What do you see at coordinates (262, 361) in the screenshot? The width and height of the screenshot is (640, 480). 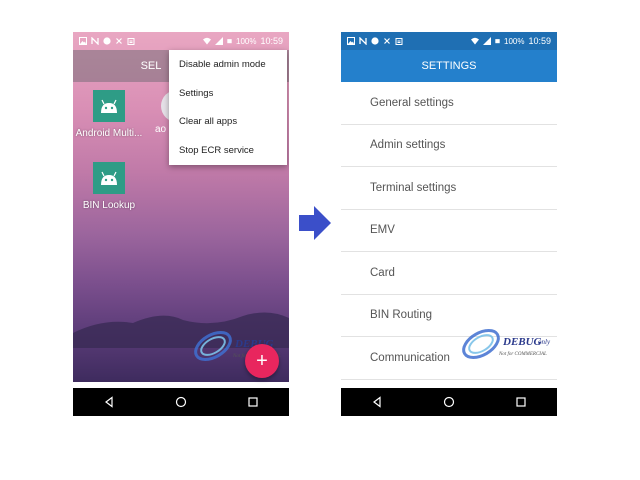 I see `add-fab-button: +` at bounding box center [262, 361].